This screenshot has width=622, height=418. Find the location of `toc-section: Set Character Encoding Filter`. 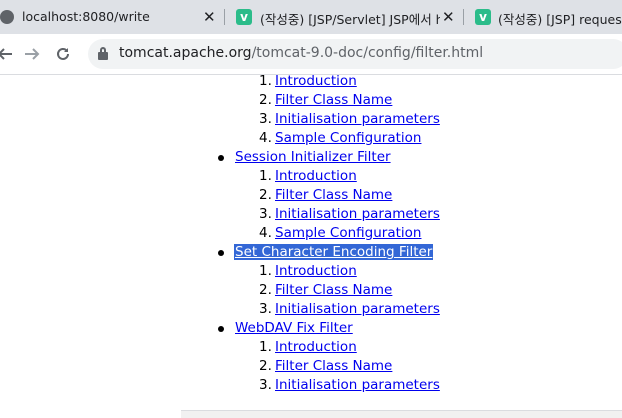

toc-section: Set Character Encoding Filter is located at coordinates (334, 252).